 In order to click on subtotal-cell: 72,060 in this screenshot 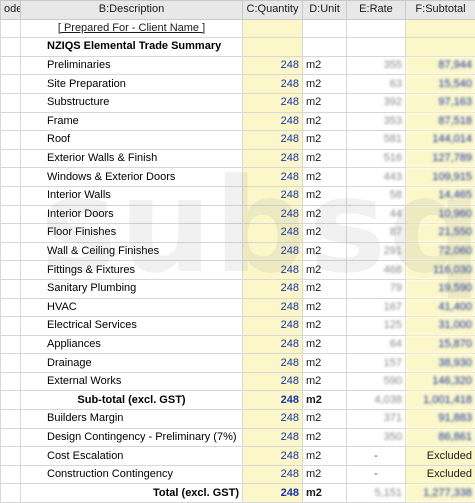, I will do `click(440, 251)`.